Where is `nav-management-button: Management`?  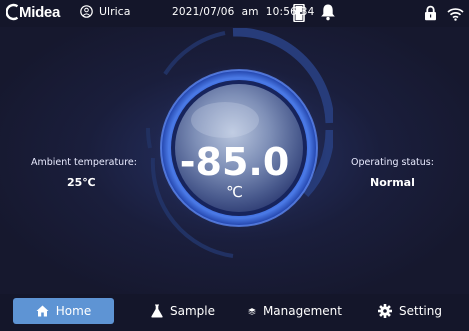 nav-management-button: Management is located at coordinates (295, 311).